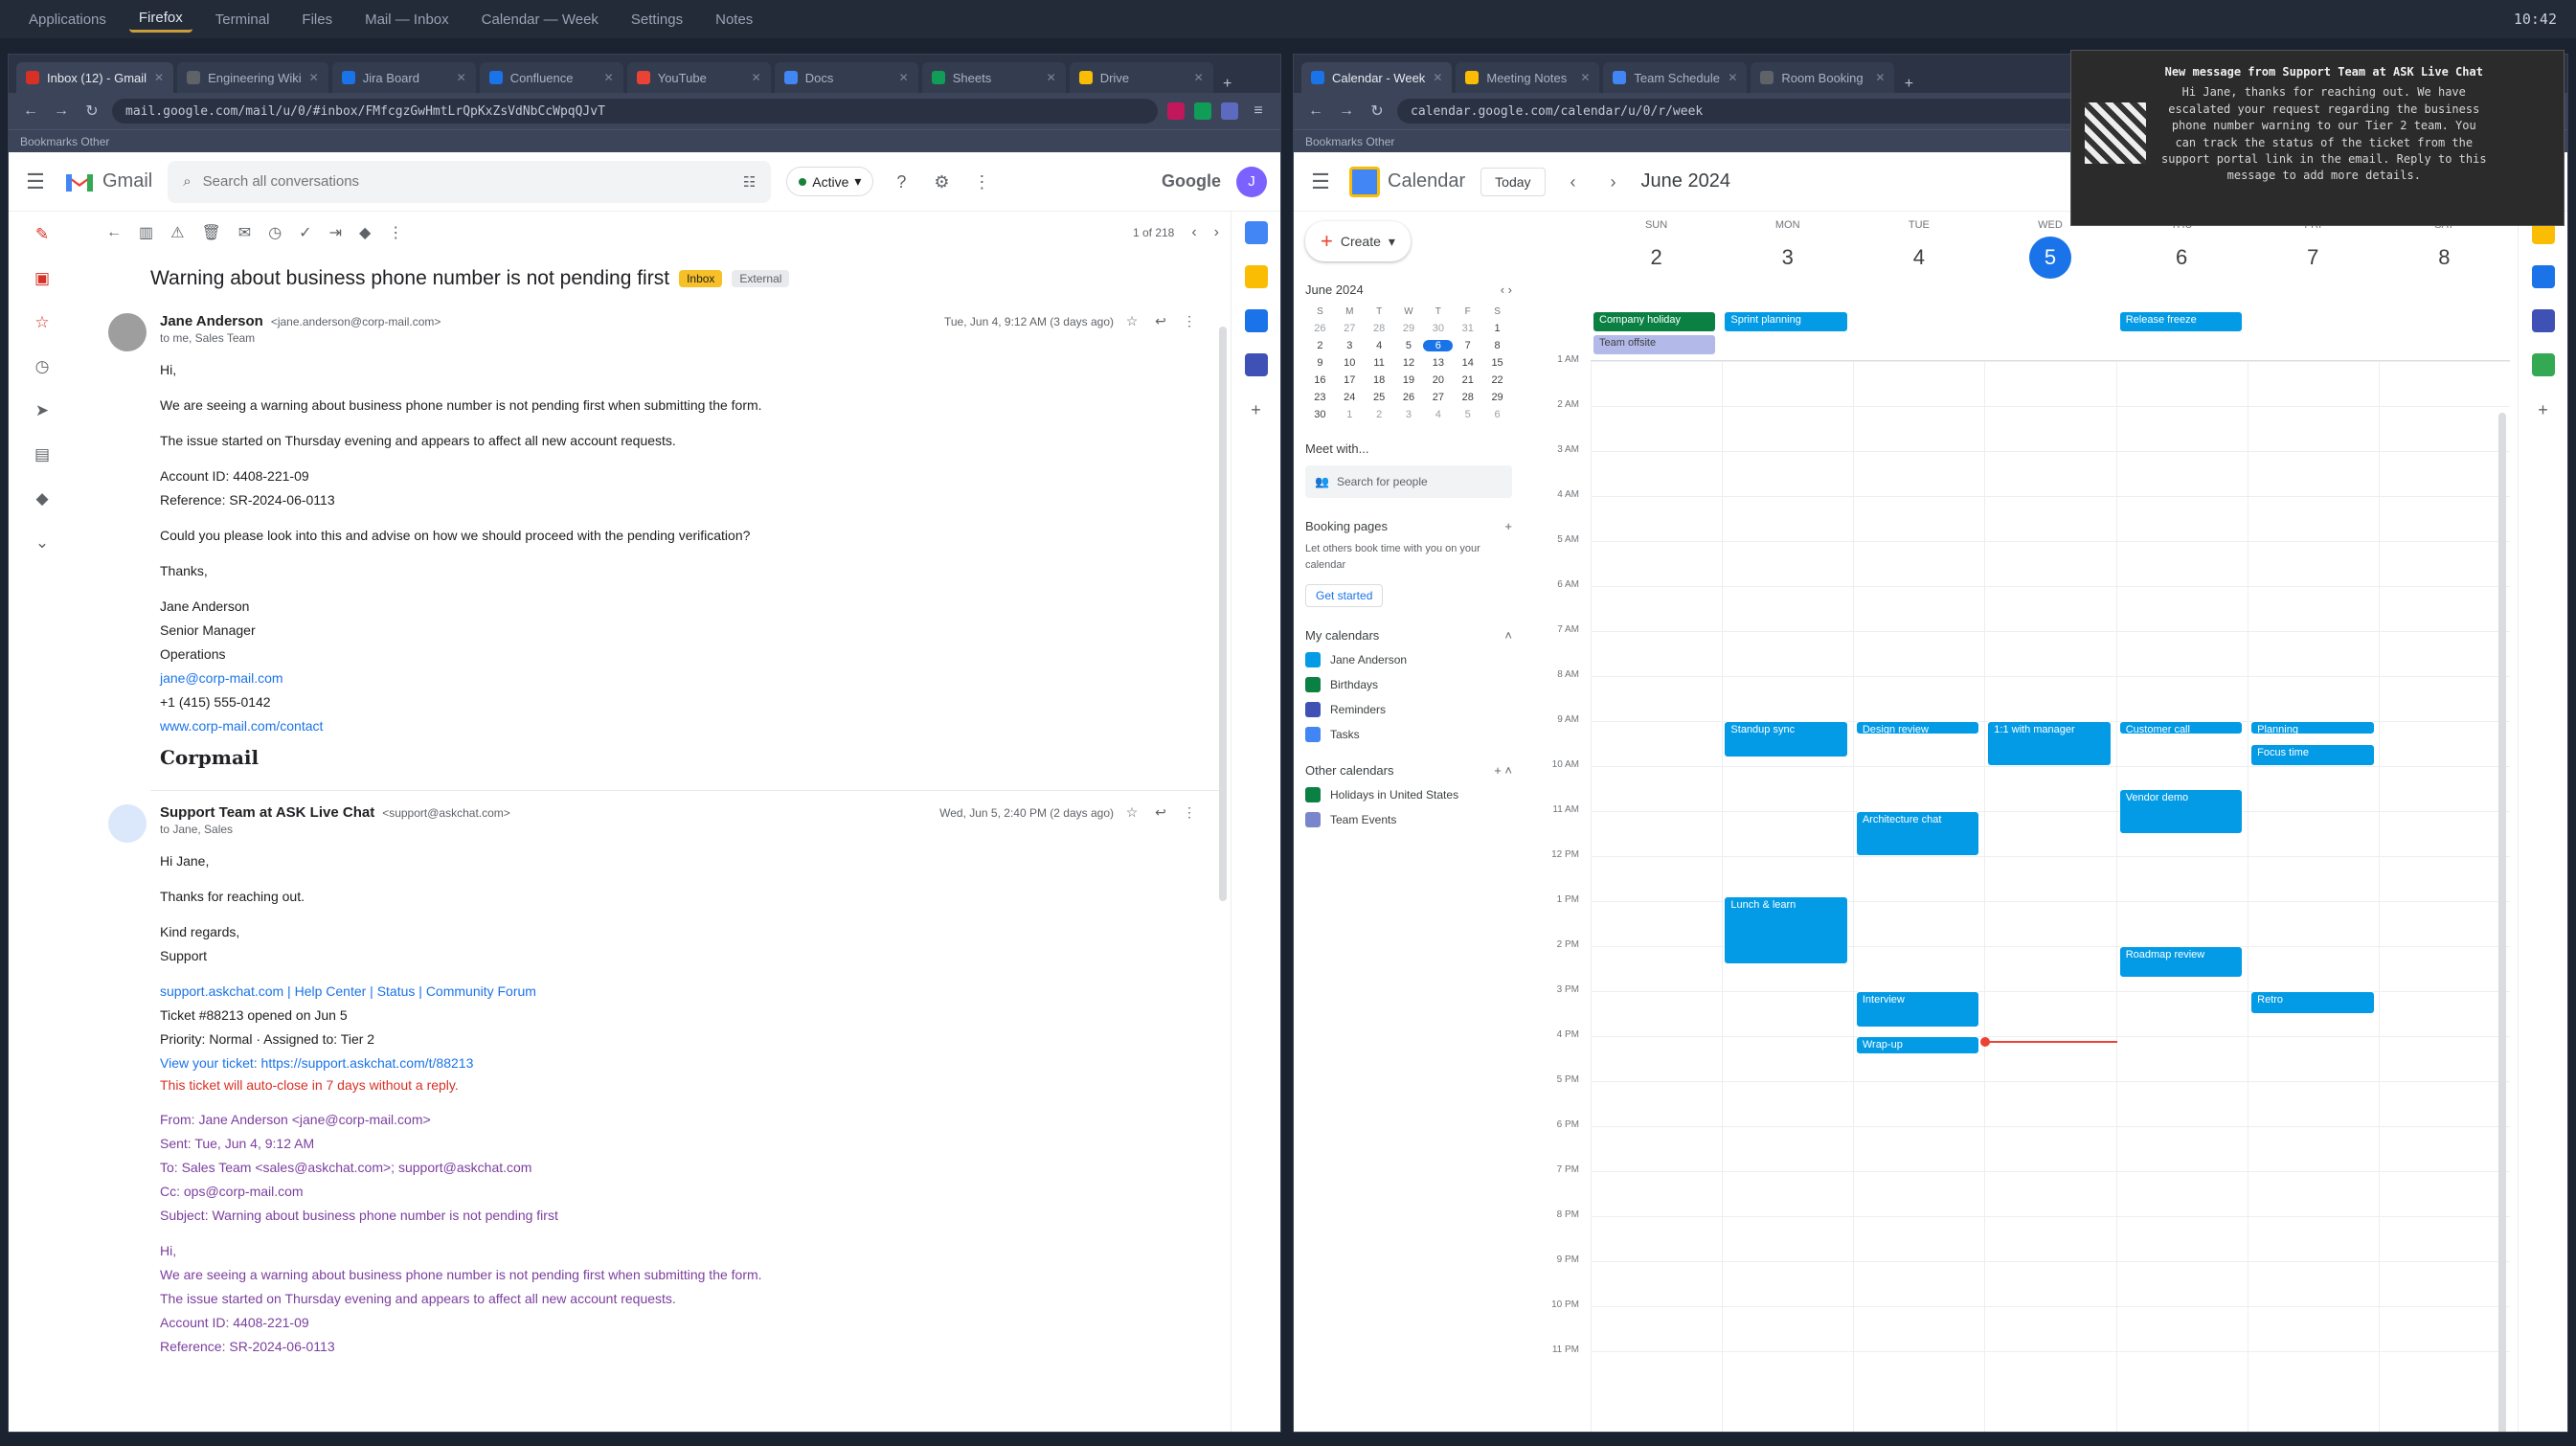 The width and height of the screenshot is (2576, 1446). What do you see at coordinates (680, 830) in the screenshot?
I see `recipients-line: to Jane, Sales` at bounding box center [680, 830].